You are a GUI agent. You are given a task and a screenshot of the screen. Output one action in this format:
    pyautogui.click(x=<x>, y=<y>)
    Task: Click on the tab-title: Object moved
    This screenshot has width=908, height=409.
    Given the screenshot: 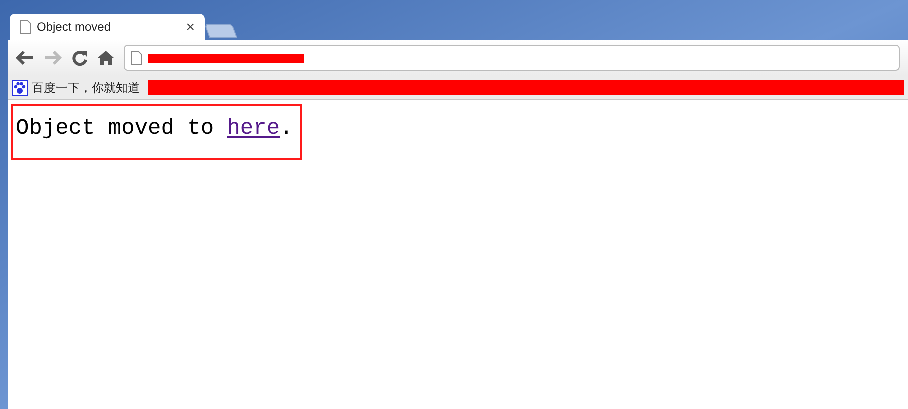 What is the action you would take?
    pyautogui.click(x=74, y=27)
    